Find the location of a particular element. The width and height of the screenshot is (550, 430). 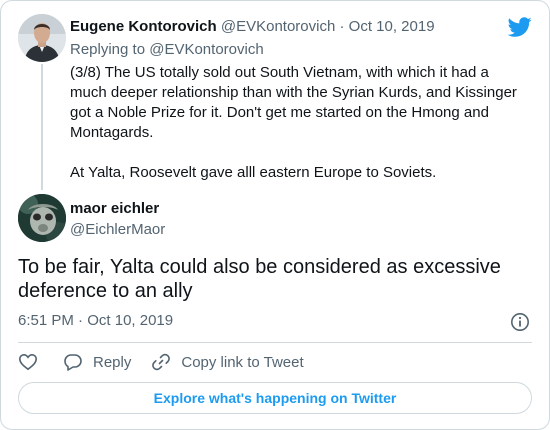

info-icon is located at coordinates (520, 322).